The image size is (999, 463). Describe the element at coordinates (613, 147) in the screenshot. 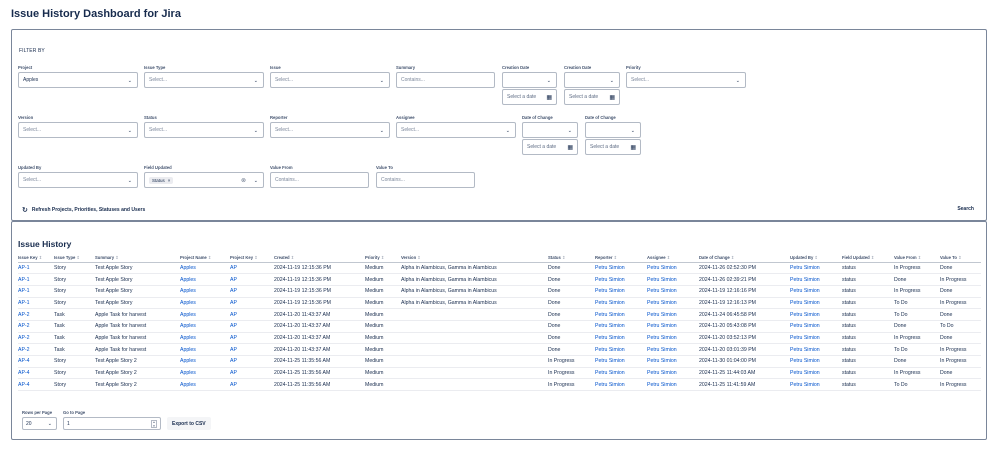

I see `date-of-change-to-picker: Select a date ▦` at that location.